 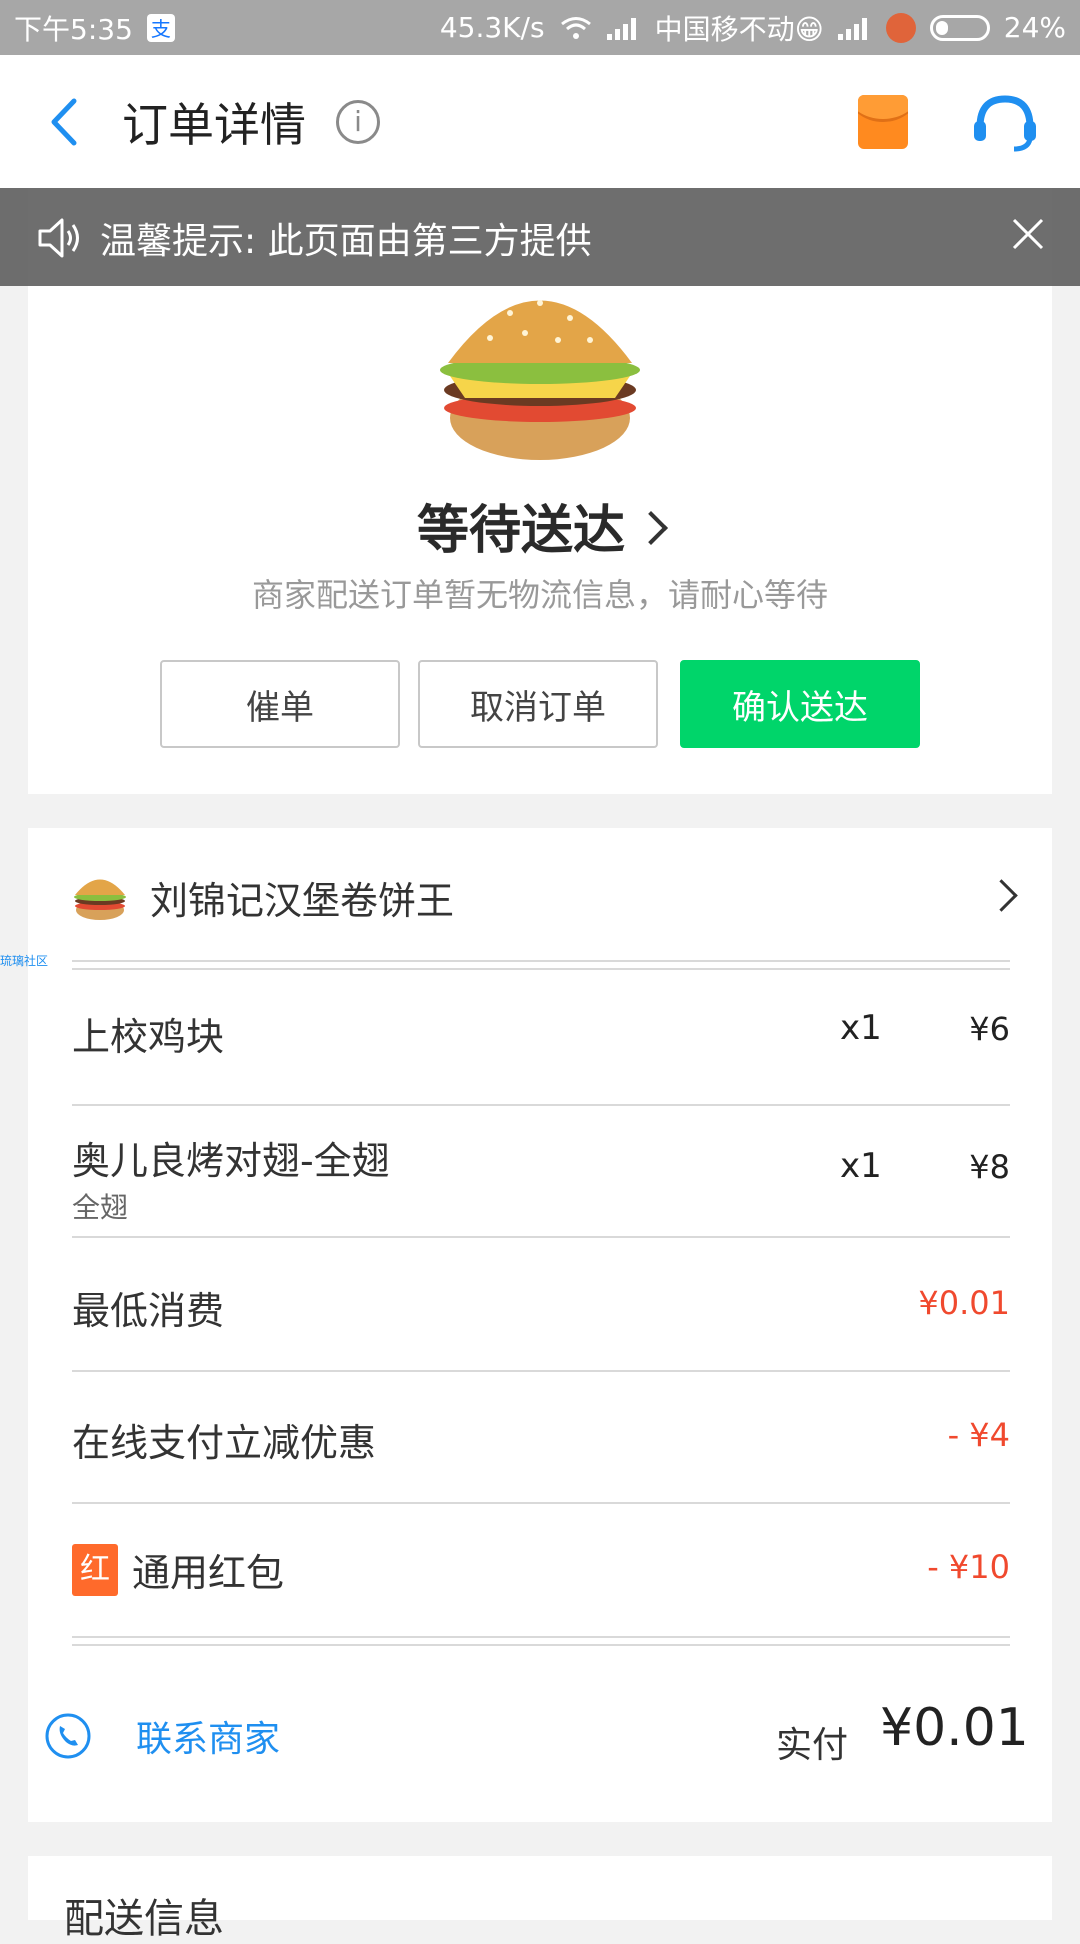 What do you see at coordinates (541, 1304) in the screenshot?
I see `fee-row-minimum: 最低消费 ¥0.01` at bounding box center [541, 1304].